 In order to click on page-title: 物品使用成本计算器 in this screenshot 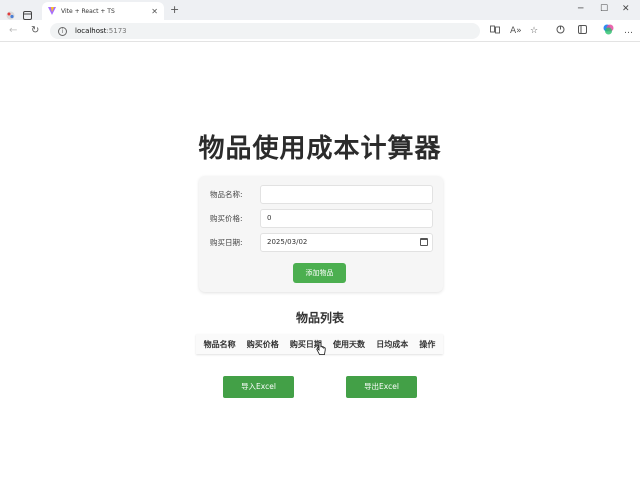, I will do `click(320, 149)`.